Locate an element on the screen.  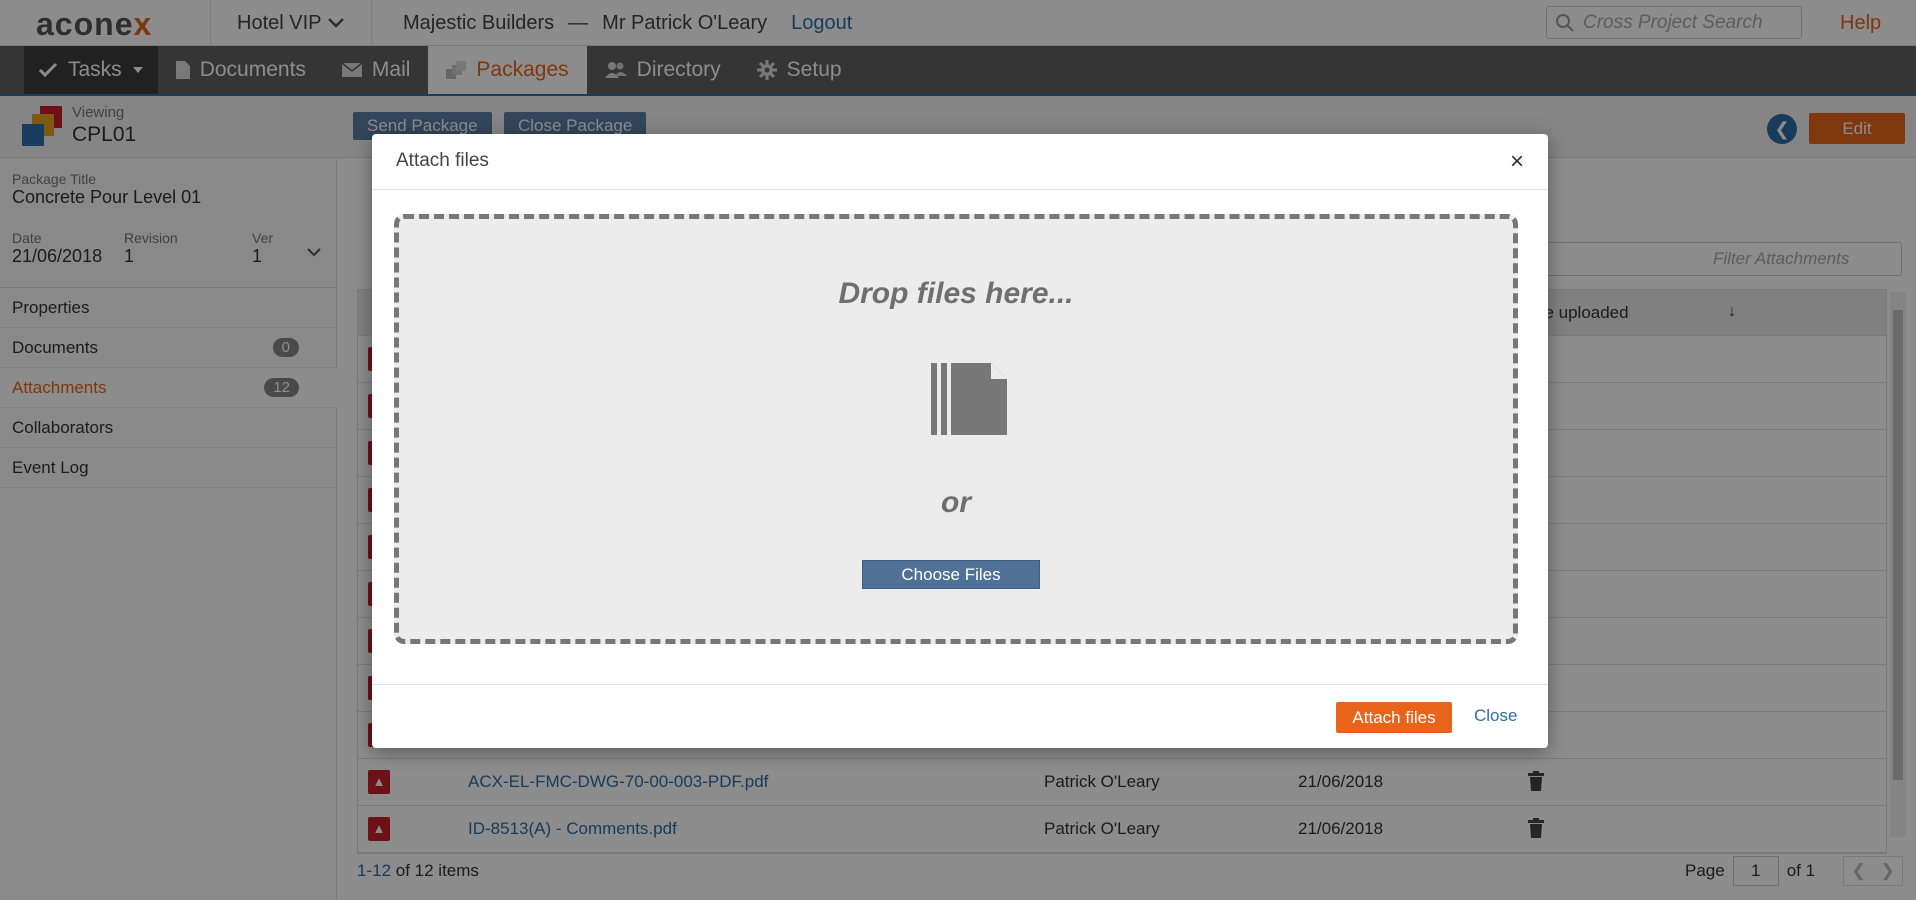
attach-files-button: Attach files is located at coordinates (1394, 717).